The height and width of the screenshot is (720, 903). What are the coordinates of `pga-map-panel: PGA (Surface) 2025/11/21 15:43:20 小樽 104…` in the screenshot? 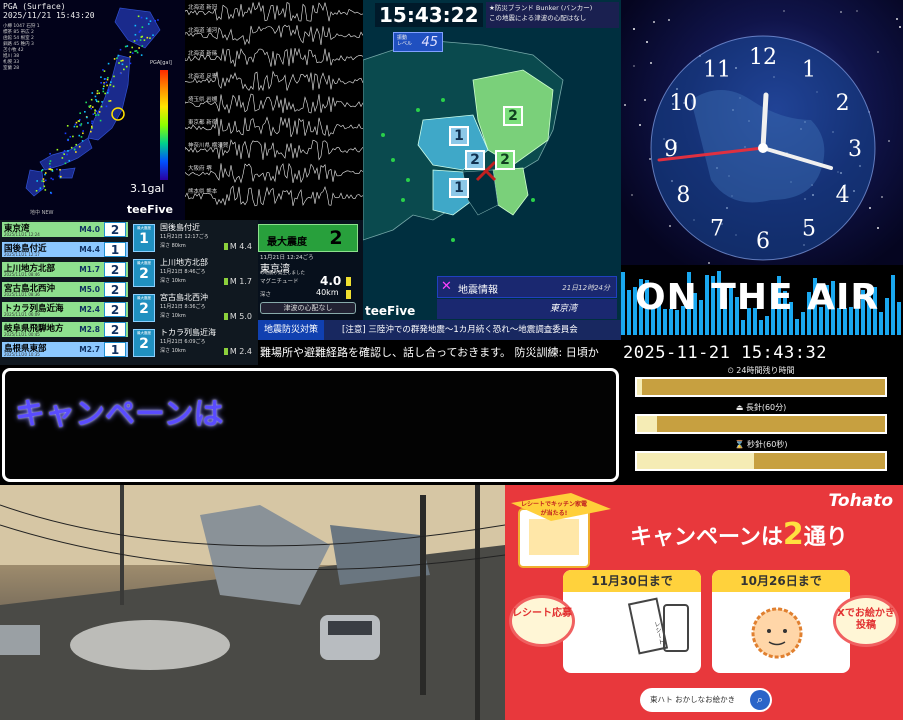 It's located at (92, 110).